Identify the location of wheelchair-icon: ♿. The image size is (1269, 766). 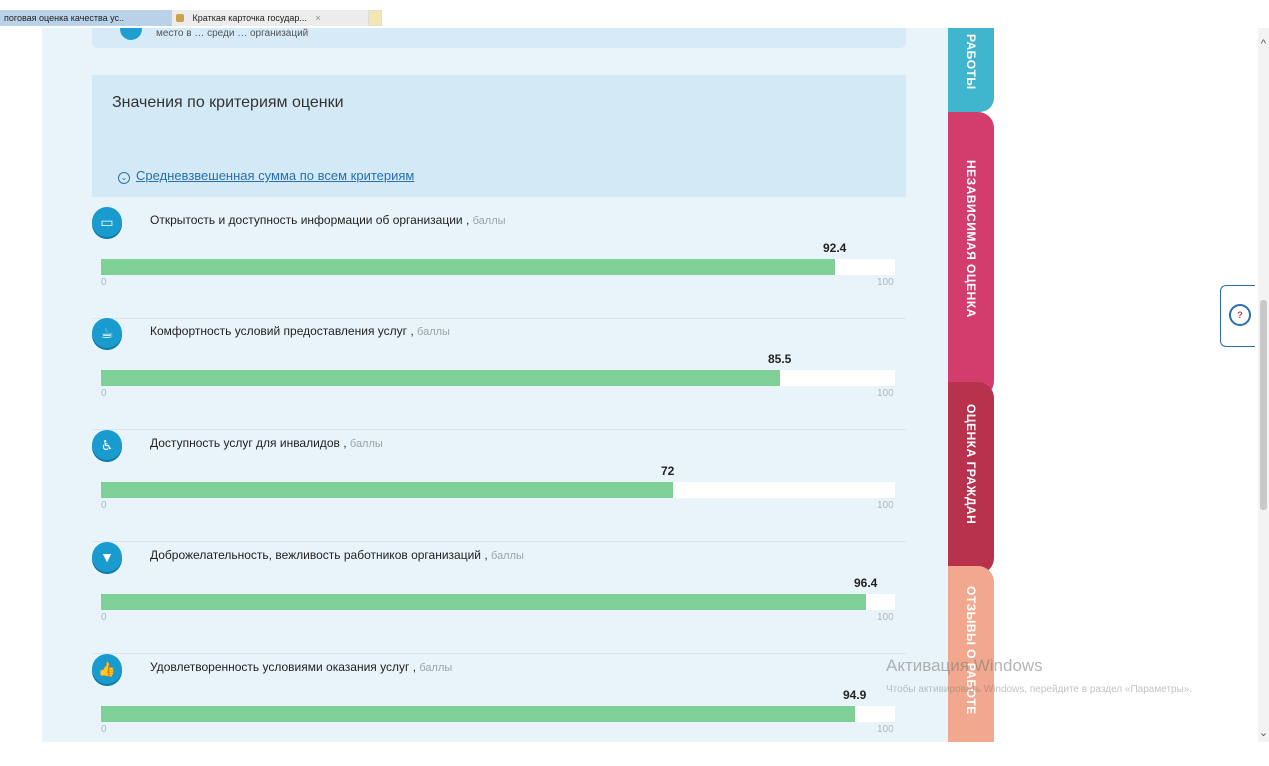
(107, 445).